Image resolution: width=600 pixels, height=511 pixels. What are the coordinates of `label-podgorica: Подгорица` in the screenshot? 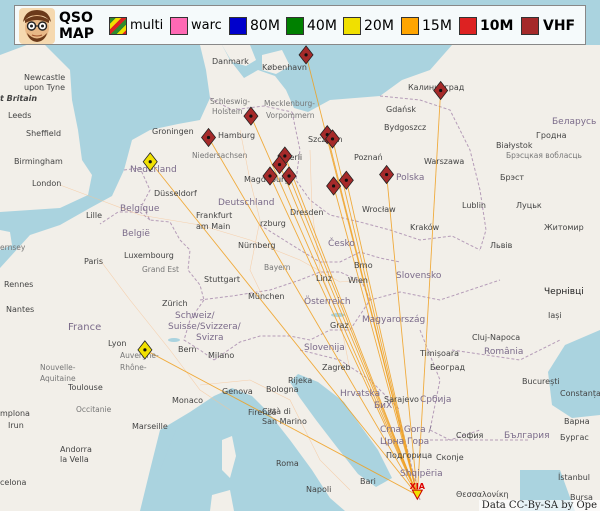 It's located at (409, 455).